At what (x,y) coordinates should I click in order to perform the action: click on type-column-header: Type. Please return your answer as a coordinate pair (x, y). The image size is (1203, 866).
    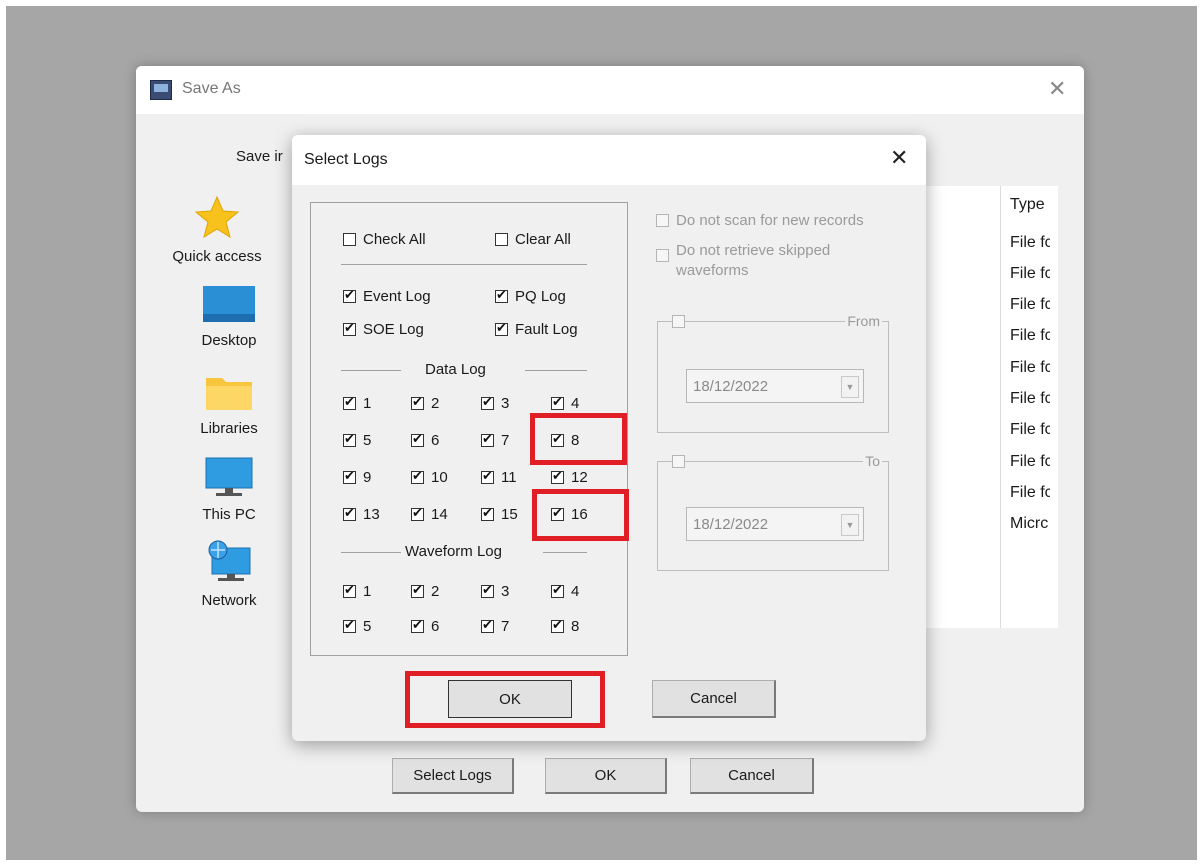
    Looking at the image, I should click on (1027, 205).